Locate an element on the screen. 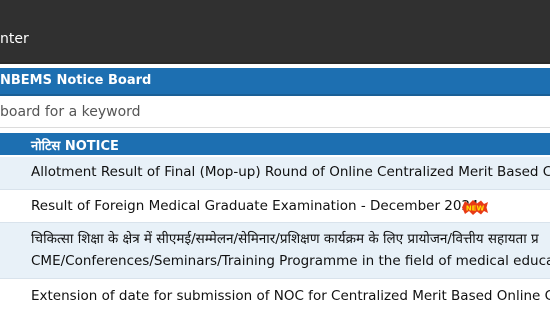 The width and height of the screenshot is (550, 313). notice-section-title: नोटिस NOTICE is located at coordinates (75, 146).